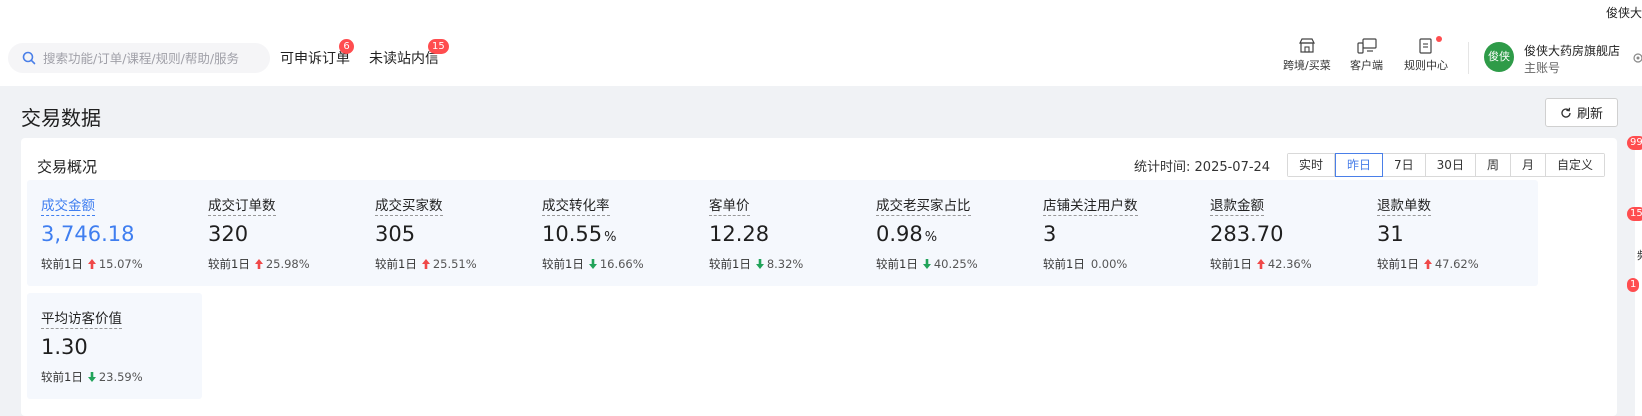 The image size is (1642, 416). Describe the element at coordinates (1572, 50) in the screenshot. I see `shop-name: 俊侠大药房旗舰店` at that location.